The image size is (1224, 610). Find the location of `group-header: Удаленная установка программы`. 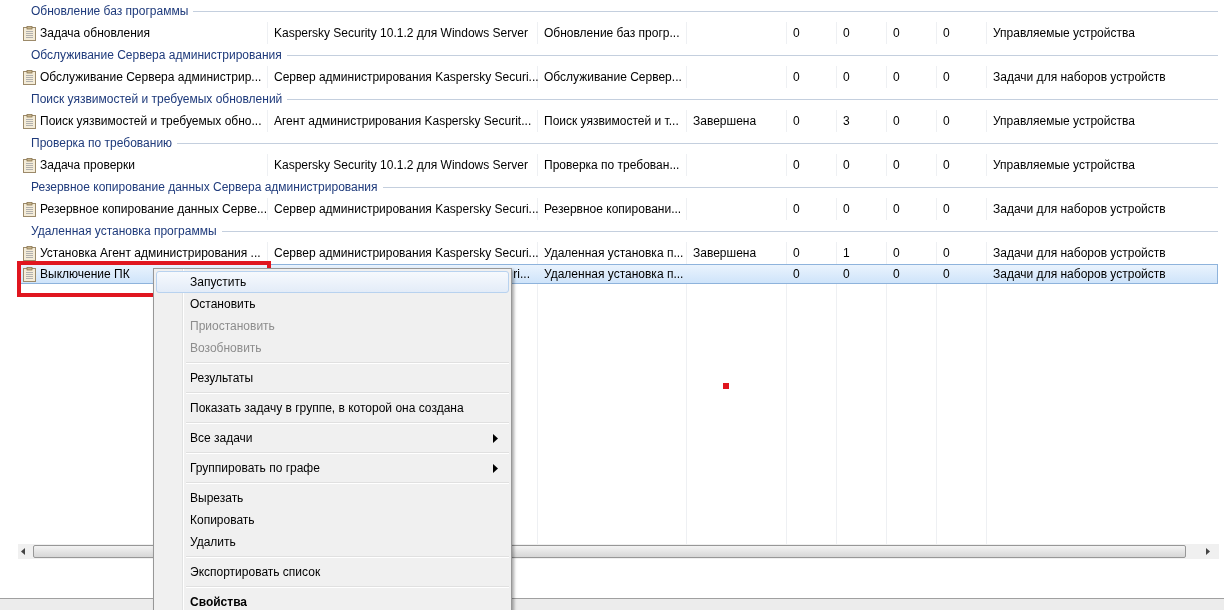

group-header: Удаленная установка программы is located at coordinates (124, 231).